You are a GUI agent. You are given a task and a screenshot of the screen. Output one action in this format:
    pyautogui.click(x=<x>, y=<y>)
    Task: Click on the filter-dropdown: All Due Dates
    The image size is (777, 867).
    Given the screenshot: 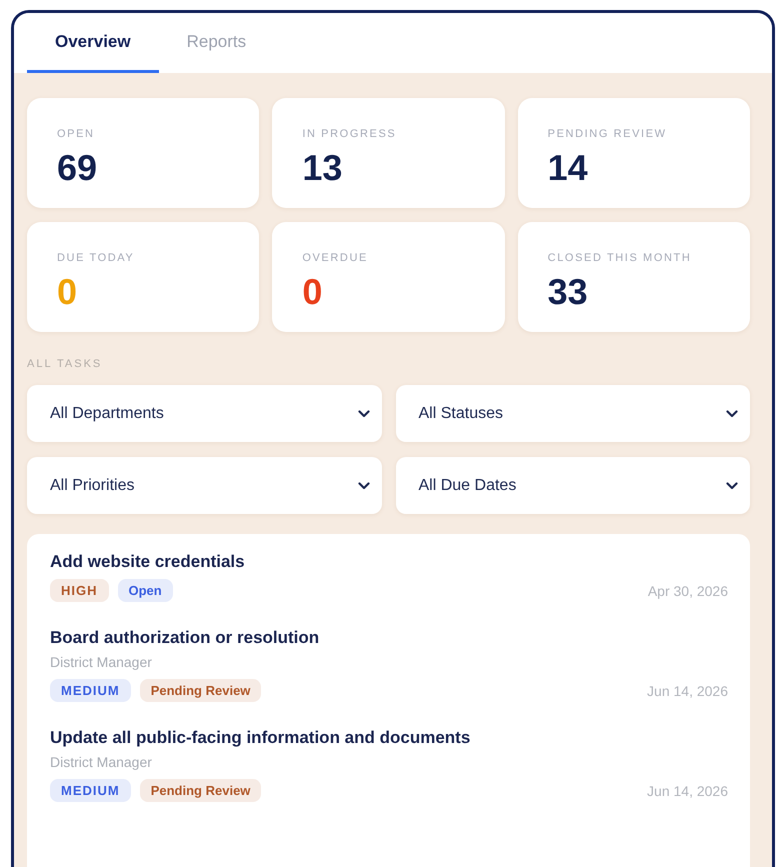 What is the action you would take?
    pyautogui.click(x=573, y=485)
    